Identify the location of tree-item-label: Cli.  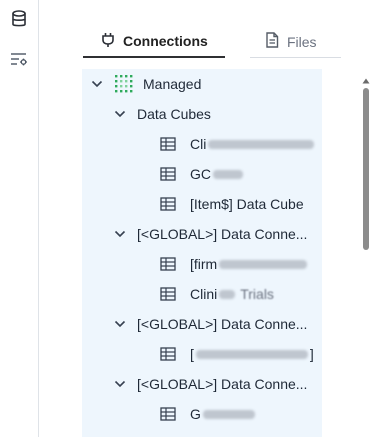
(198, 144).